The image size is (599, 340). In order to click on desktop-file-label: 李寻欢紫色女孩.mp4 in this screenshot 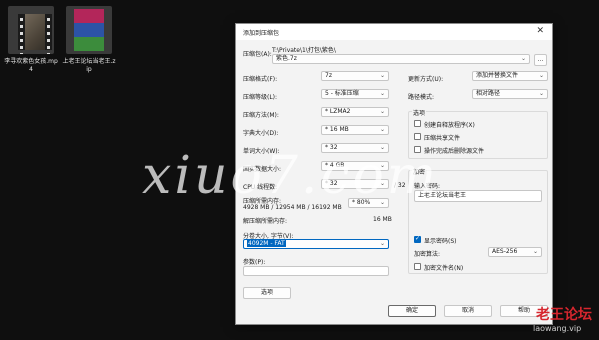, I will do `click(31, 65)`.